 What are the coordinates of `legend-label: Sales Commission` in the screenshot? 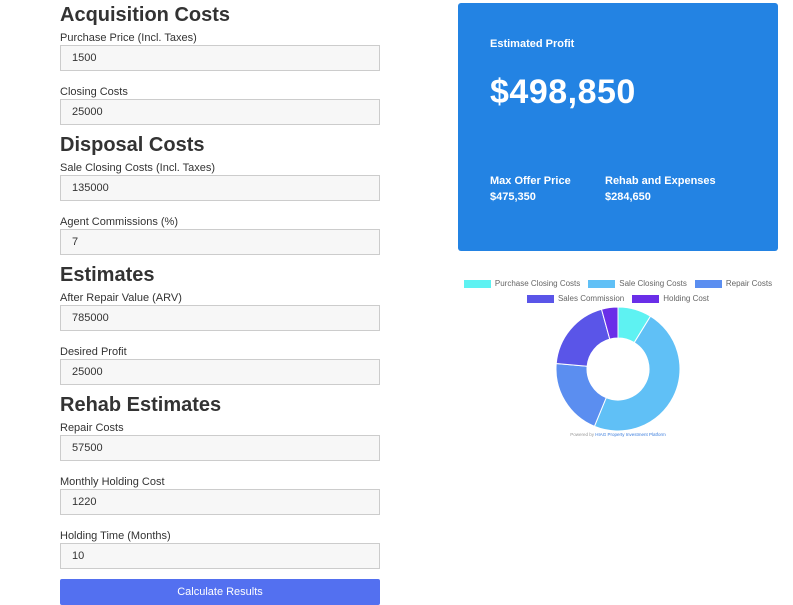 It's located at (591, 298).